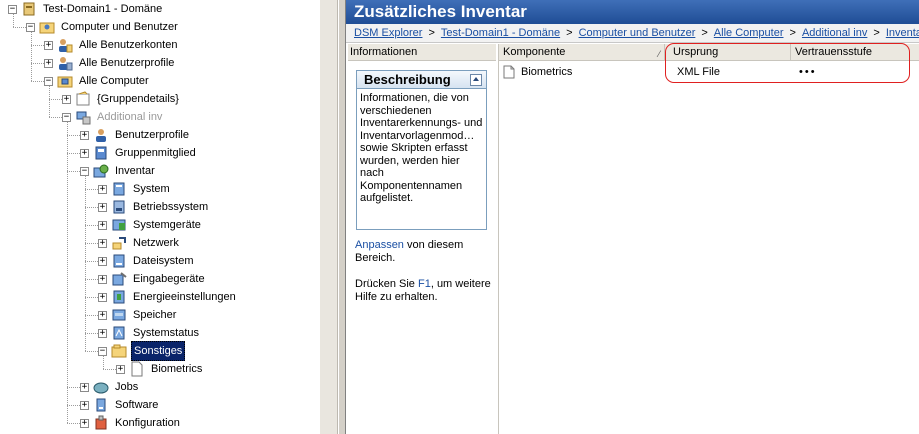 This screenshot has width=919, height=434. Describe the element at coordinates (388, 33) in the screenshot. I see `breadcrumb-item: DSM Explorer` at that location.